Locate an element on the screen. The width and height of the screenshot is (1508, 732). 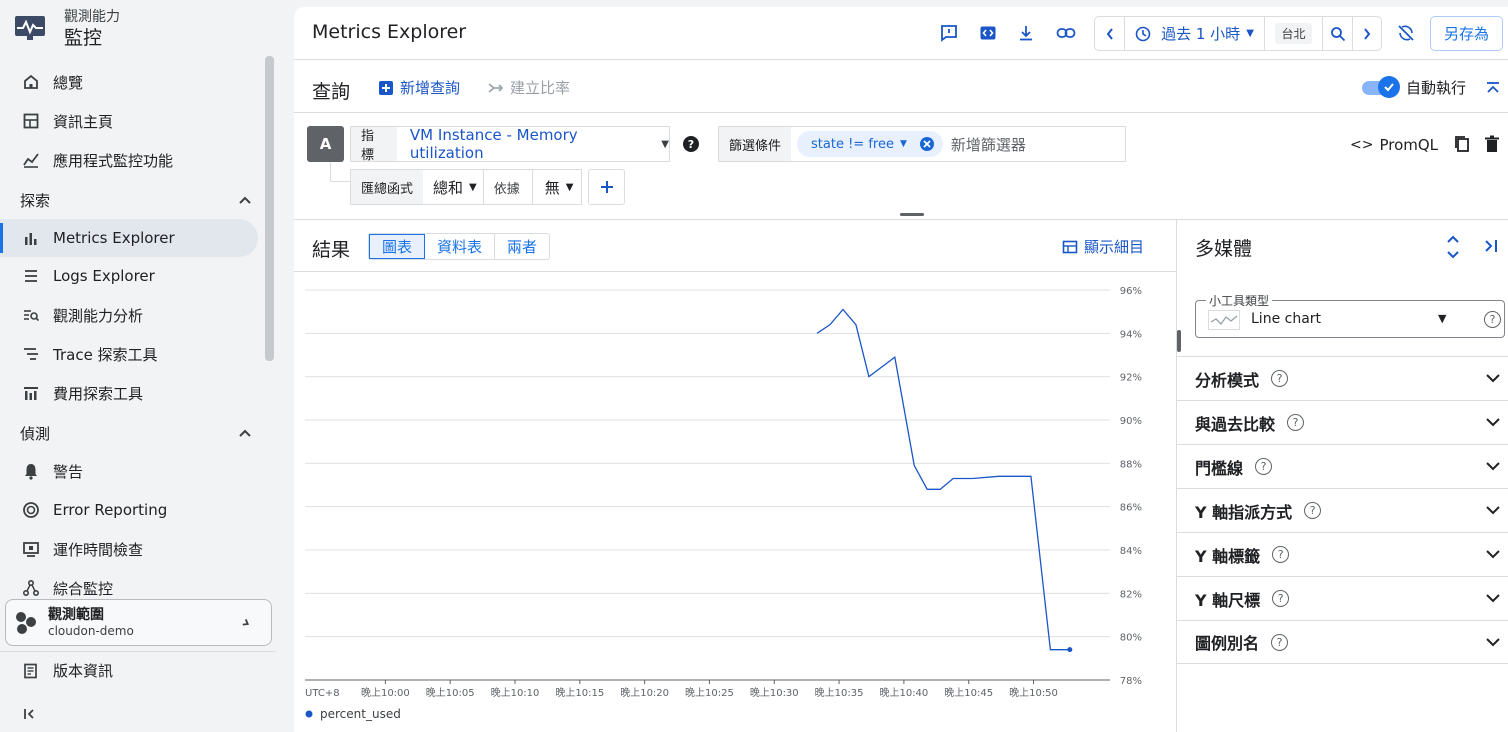
sidebar-item-logs-explorer: Logs Explorer is located at coordinates (129, 276).